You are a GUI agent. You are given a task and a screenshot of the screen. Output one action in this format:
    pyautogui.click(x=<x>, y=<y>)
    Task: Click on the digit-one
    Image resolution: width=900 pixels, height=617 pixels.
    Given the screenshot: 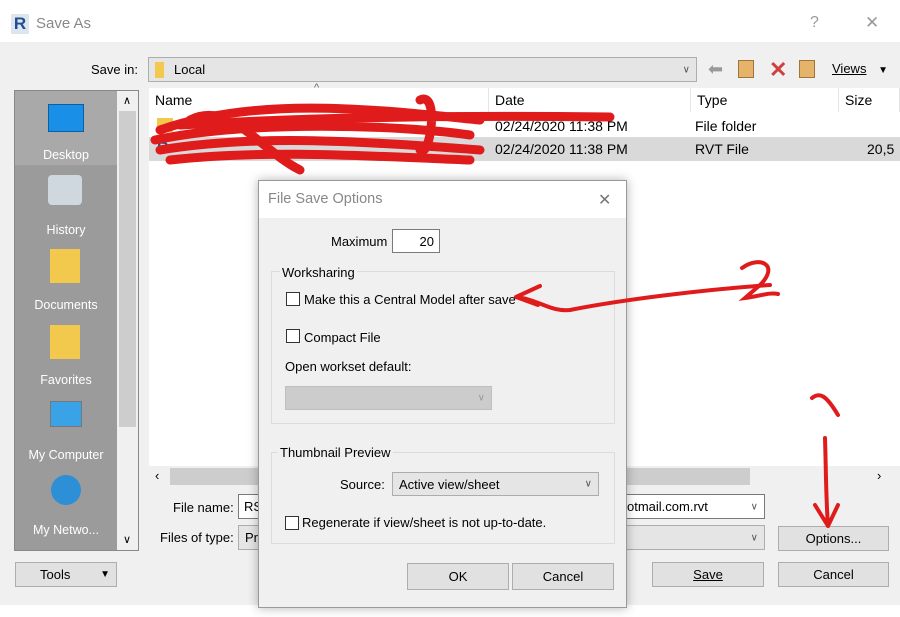 What is the action you would take?
    pyautogui.click(x=825, y=405)
    